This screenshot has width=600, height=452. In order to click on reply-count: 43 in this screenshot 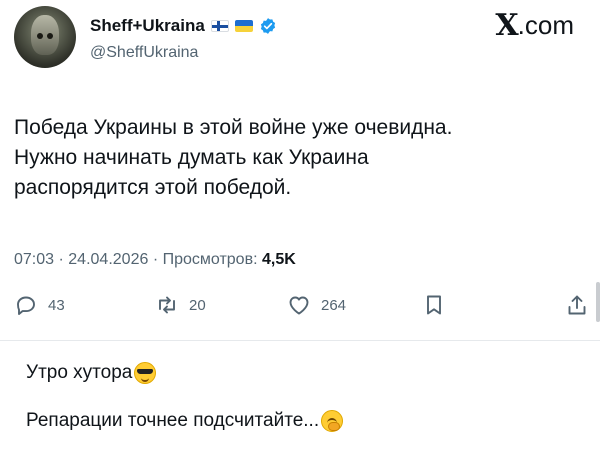, I will do `click(56, 305)`.